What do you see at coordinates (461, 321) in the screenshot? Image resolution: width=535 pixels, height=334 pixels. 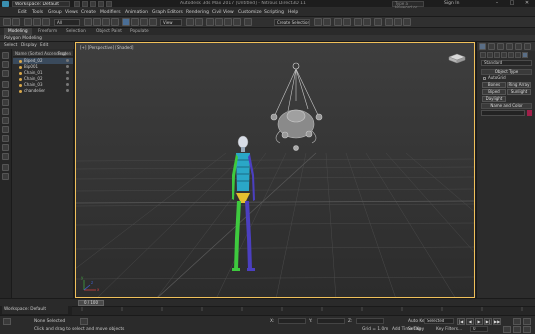 I see `go-to-start-icon: |◀` at bounding box center [461, 321].